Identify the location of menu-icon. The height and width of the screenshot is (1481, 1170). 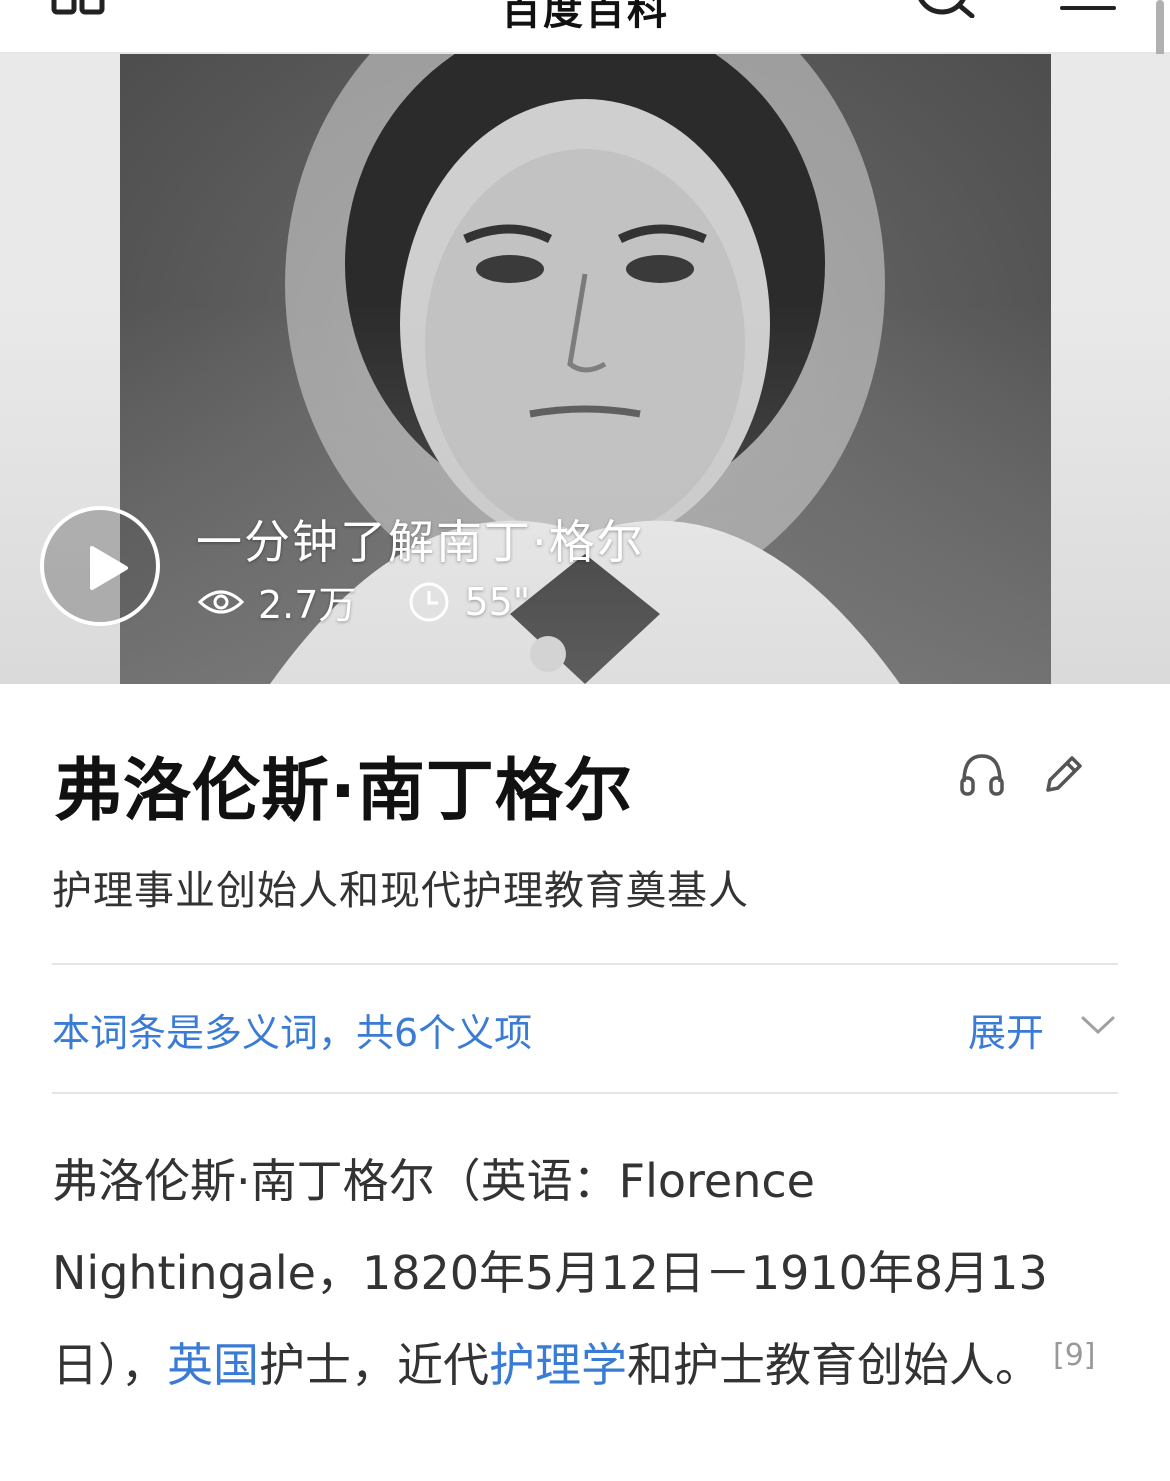
(1088, 10).